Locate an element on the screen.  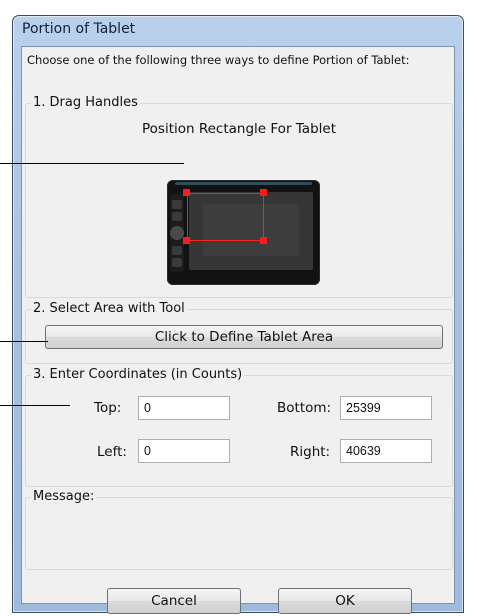
portion-selection-rectangle is located at coordinates (225, 217).